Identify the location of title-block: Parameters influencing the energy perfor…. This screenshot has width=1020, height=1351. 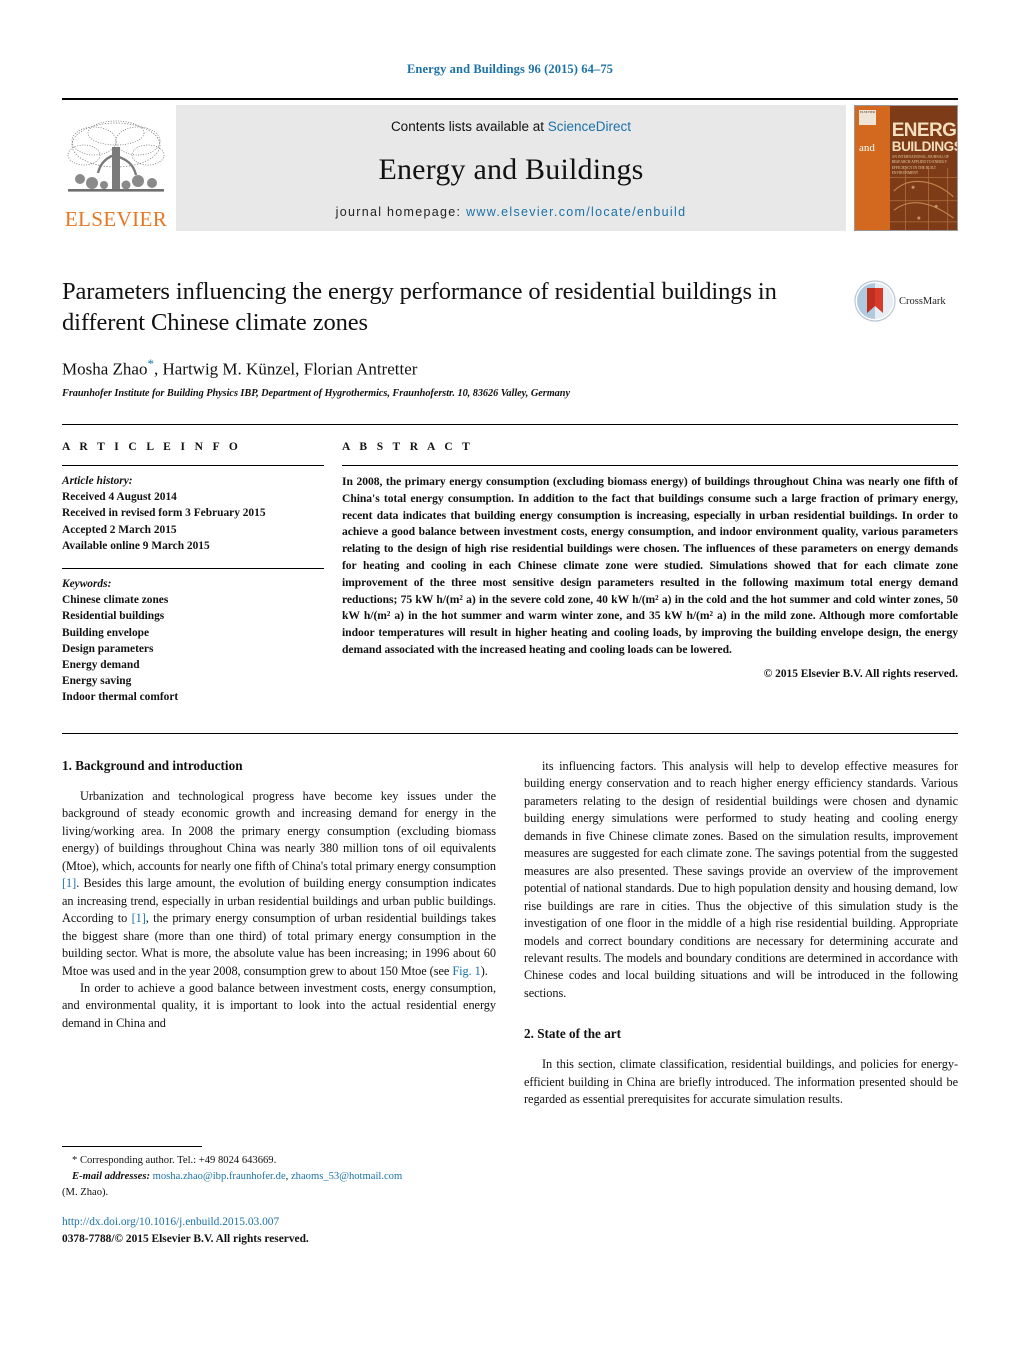
(457, 338).